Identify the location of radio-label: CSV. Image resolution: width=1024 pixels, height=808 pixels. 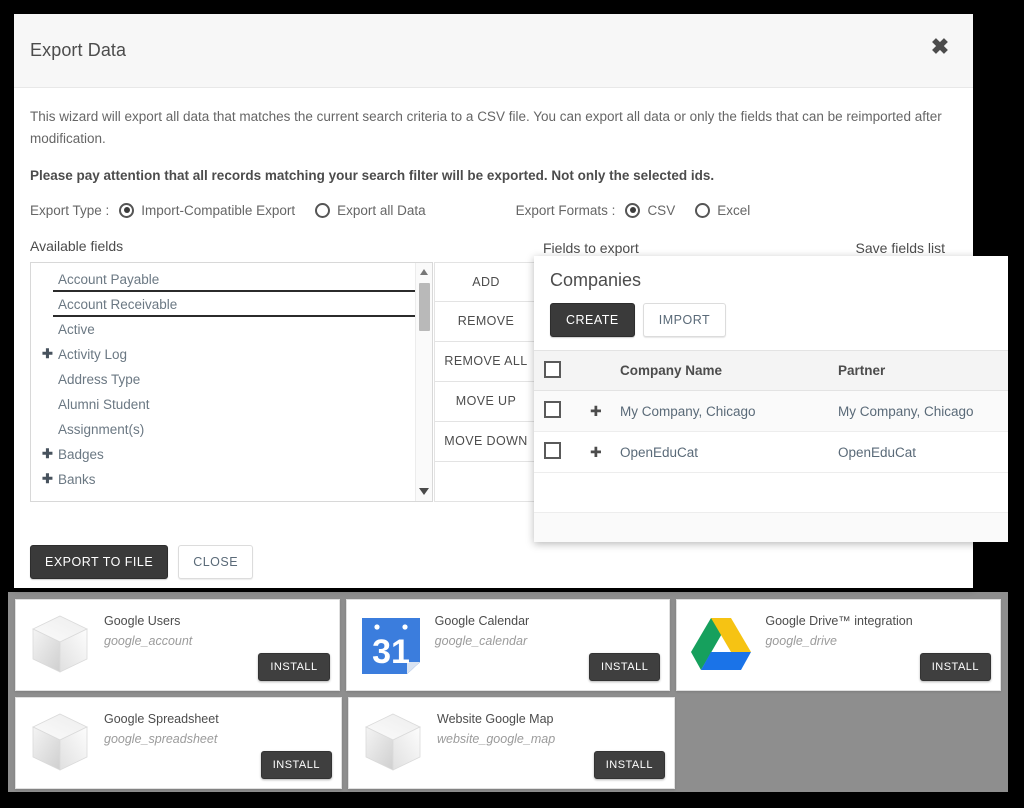
(661, 210).